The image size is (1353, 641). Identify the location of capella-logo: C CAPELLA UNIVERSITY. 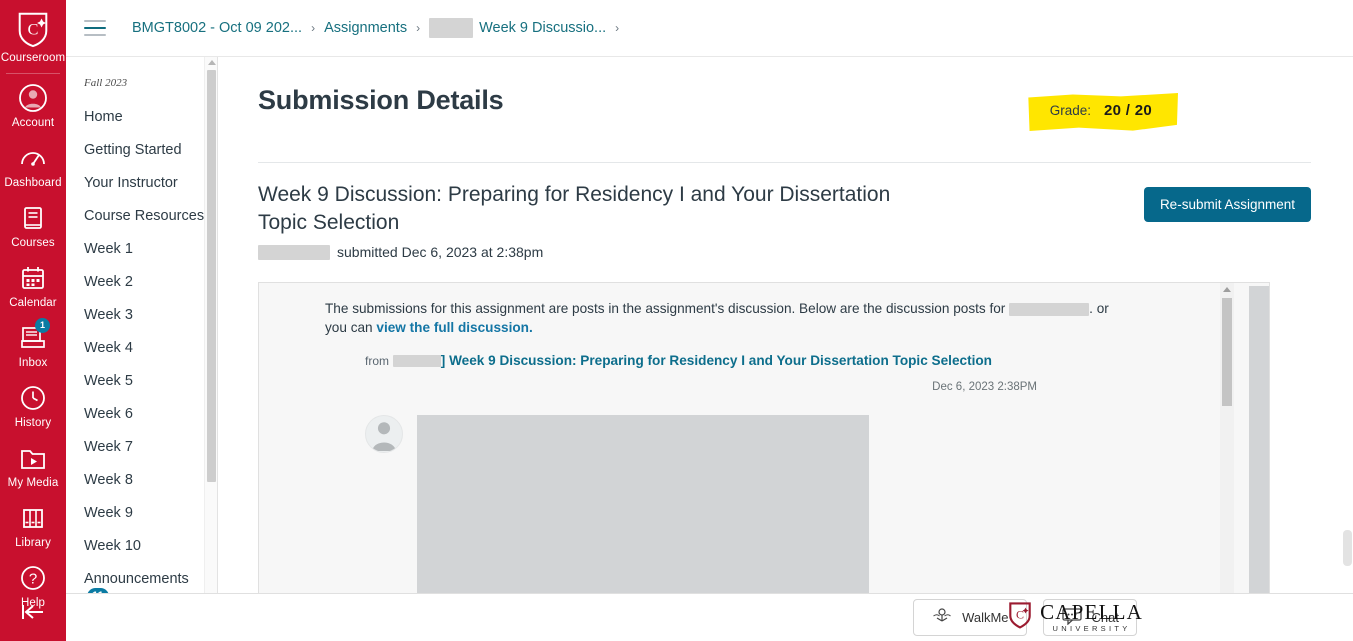
(1075, 617).